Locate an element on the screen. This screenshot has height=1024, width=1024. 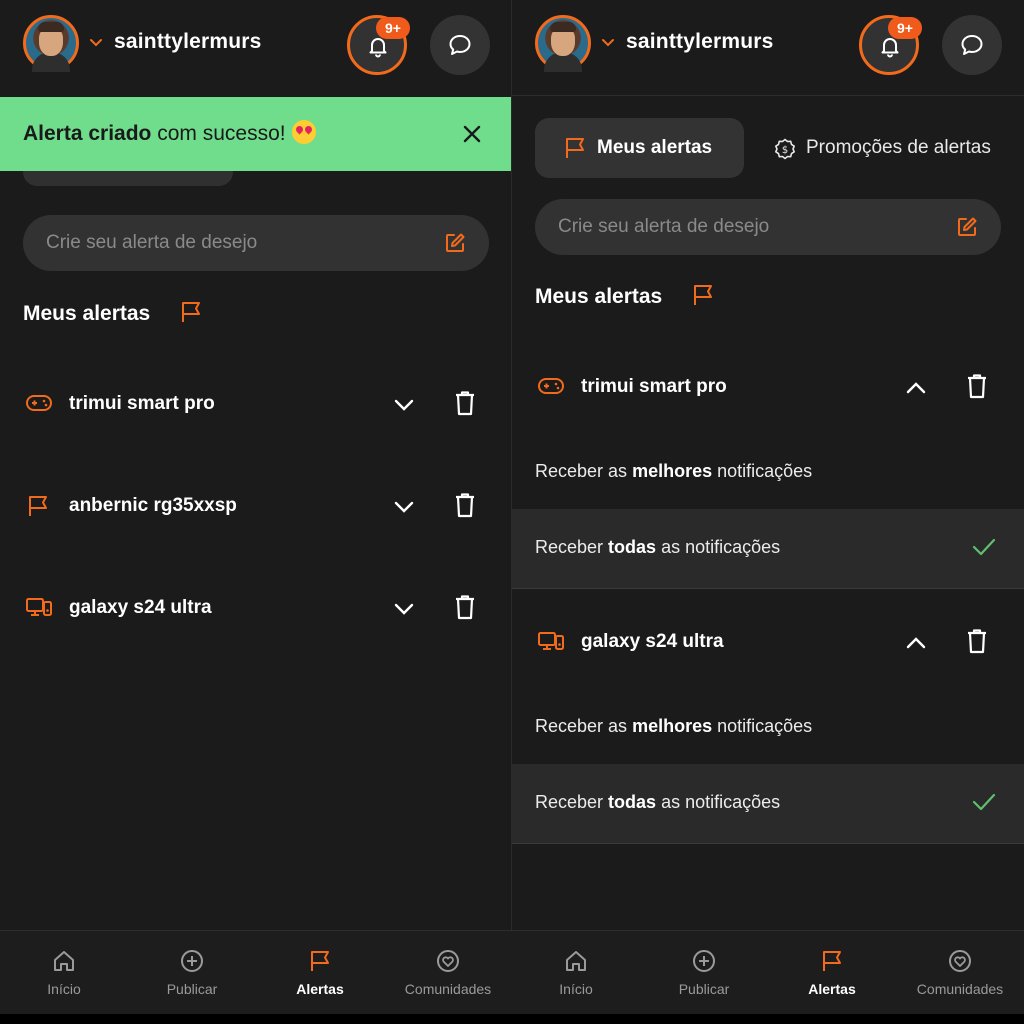
system-bar is located at coordinates (512, 1019).